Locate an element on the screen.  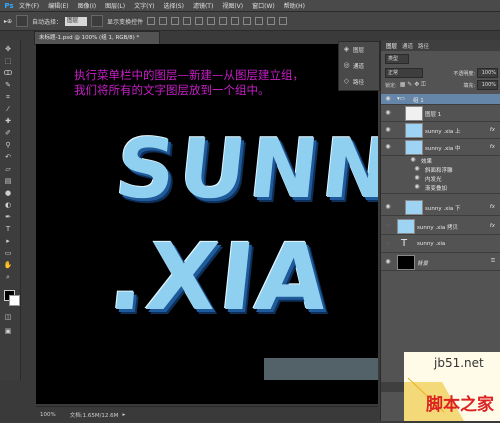
layer-name: 背景 is located at coordinates (423, 264).